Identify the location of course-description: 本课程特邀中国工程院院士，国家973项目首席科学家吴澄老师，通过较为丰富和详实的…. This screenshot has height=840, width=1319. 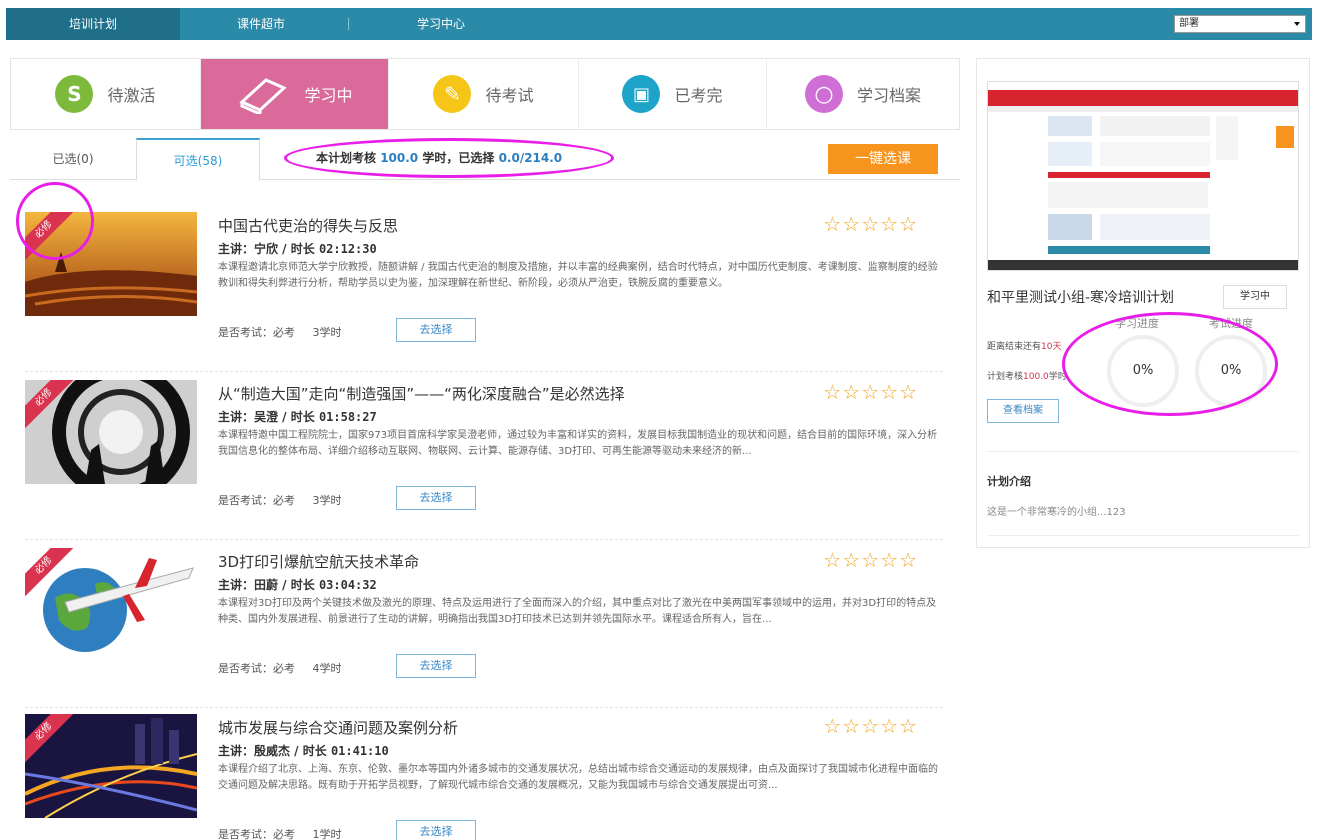
(578, 443).